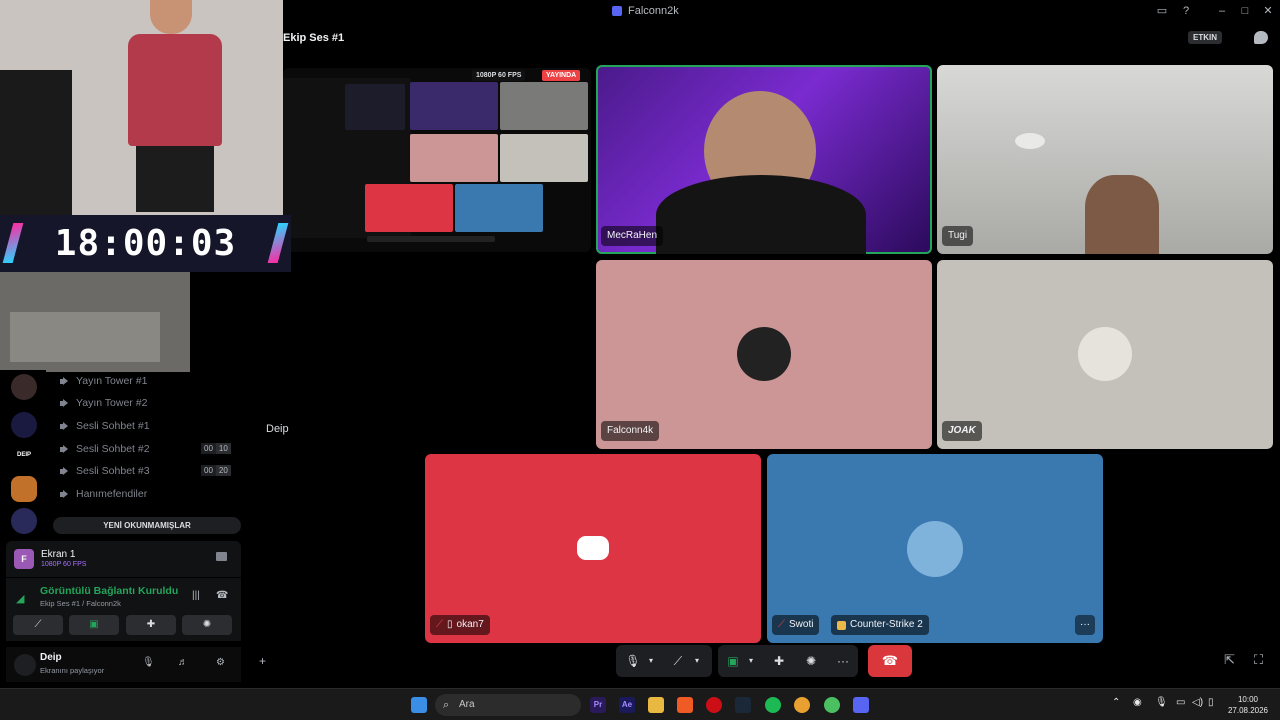  Describe the element at coordinates (419, 705) in the screenshot. I see `start-icon` at that location.